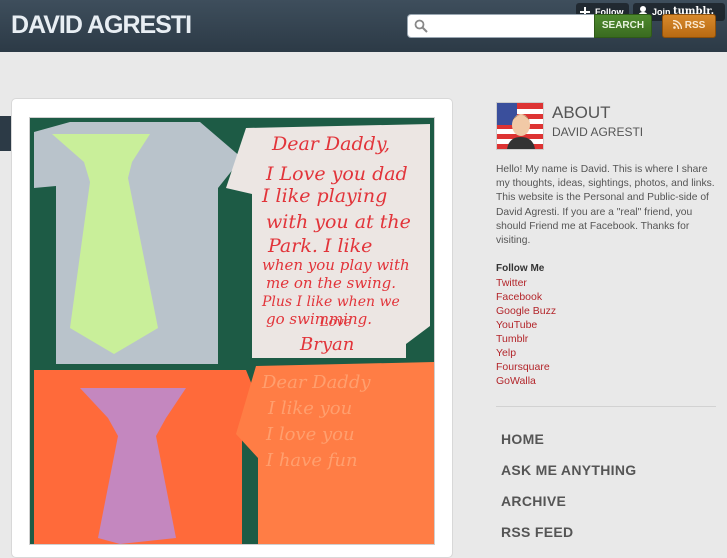  Describe the element at coordinates (623, 26) in the screenshot. I see `search-button: SEARCH` at that location.